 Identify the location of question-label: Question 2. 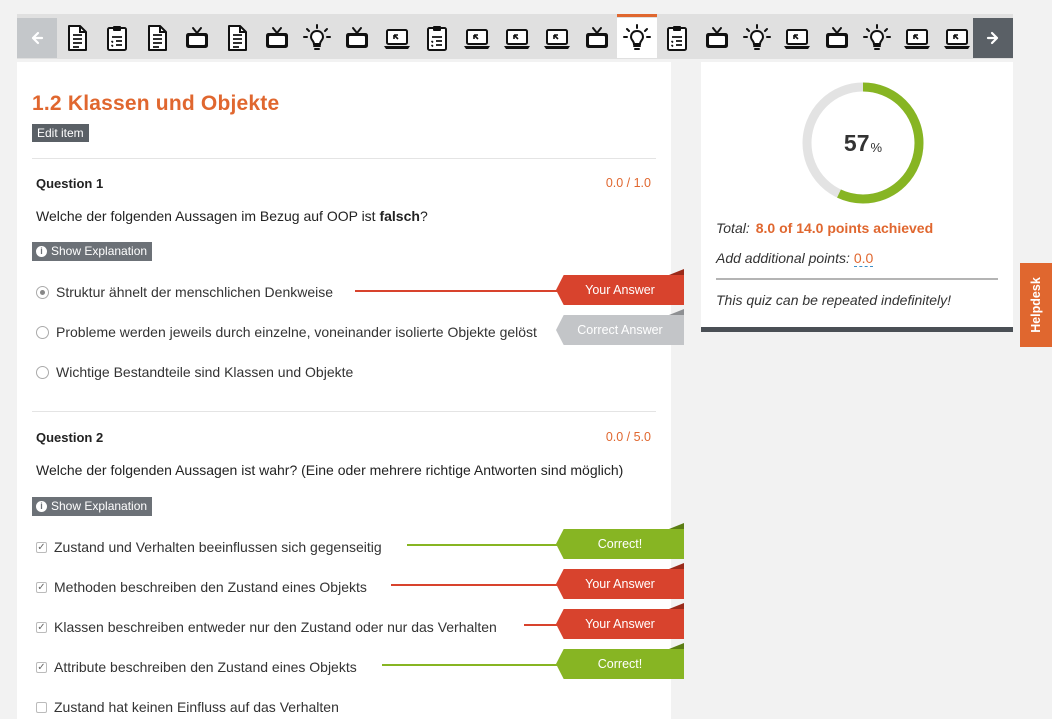
(70, 437).